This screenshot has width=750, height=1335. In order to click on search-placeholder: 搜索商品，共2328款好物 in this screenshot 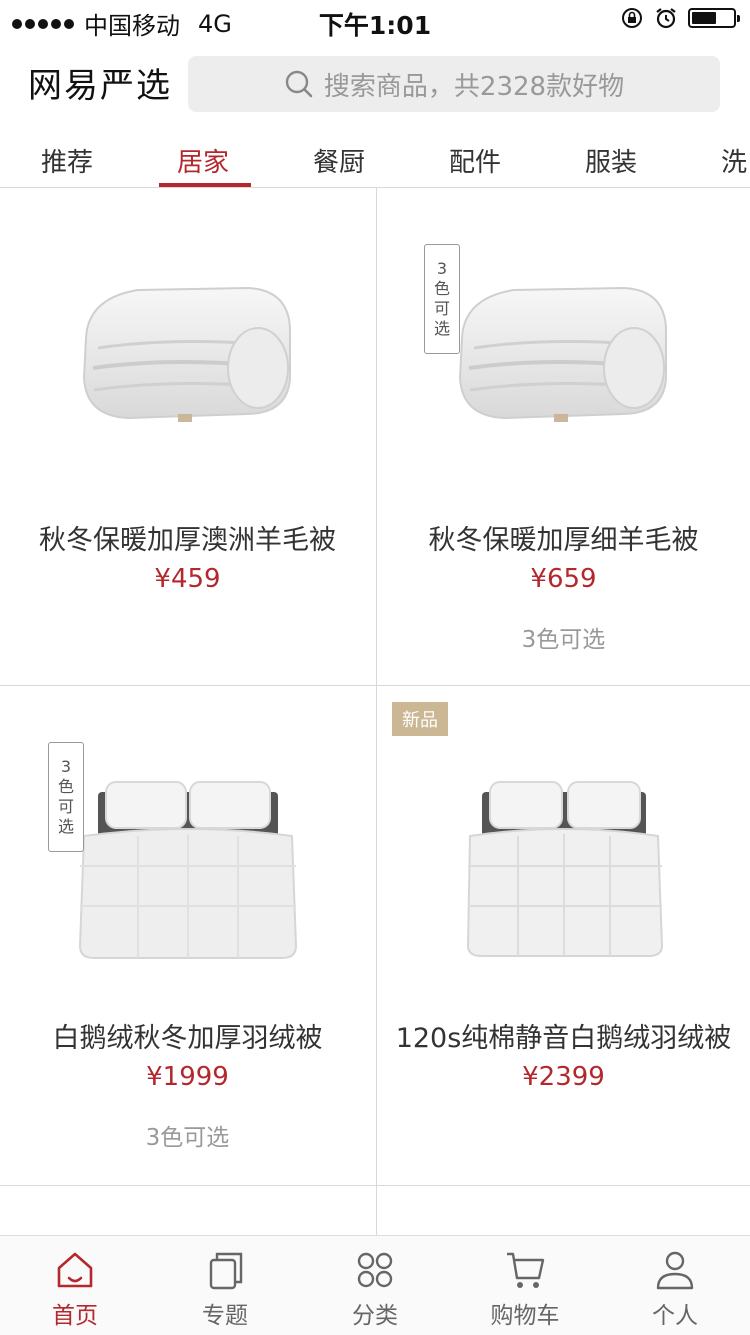, I will do `click(474, 86)`.